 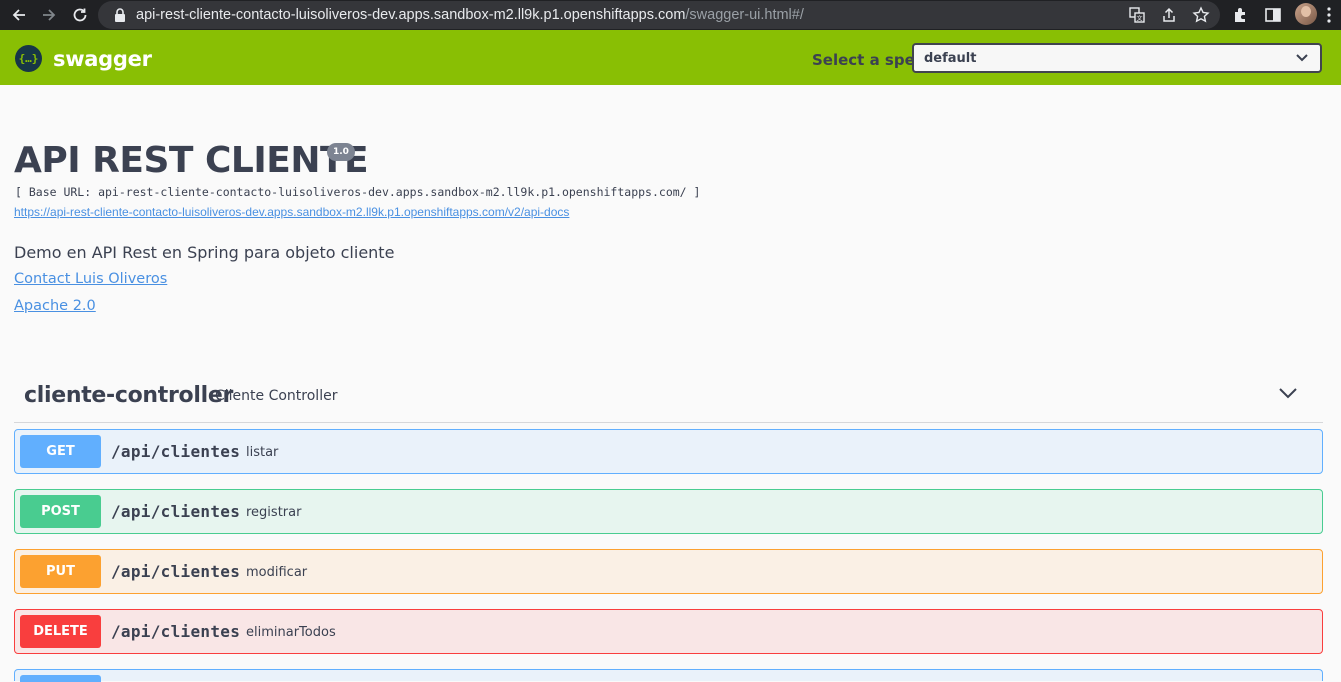 I want to click on translate-icon: 文, so click(x=1137, y=15).